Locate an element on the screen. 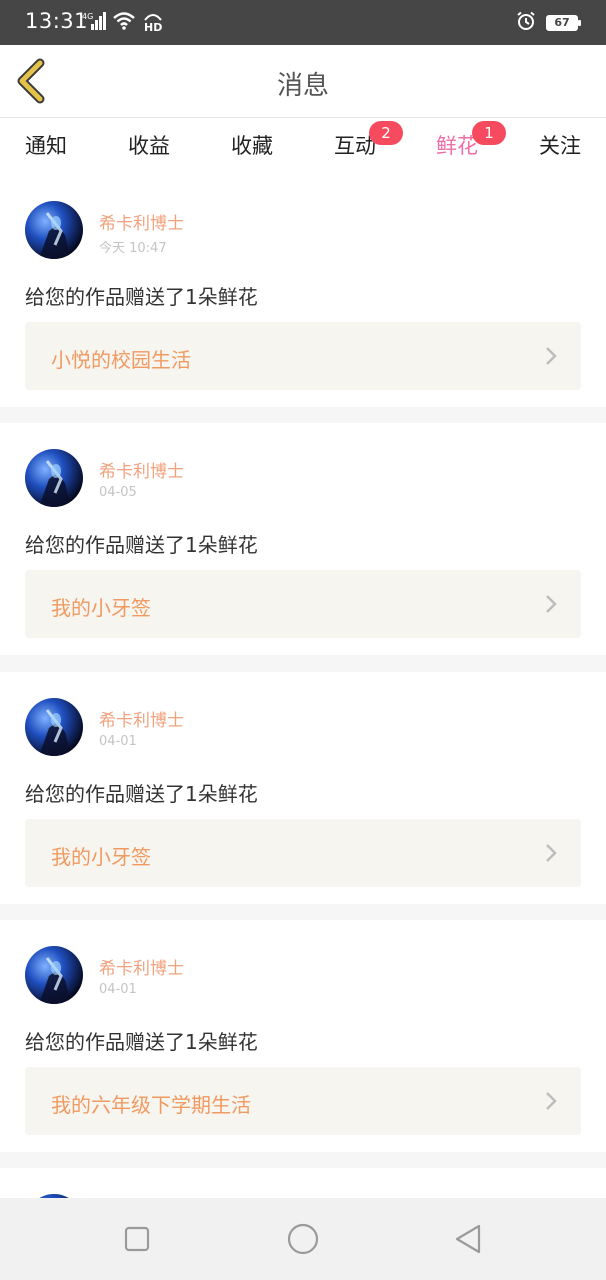  unread-badge: 2 is located at coordinates (386, 133).